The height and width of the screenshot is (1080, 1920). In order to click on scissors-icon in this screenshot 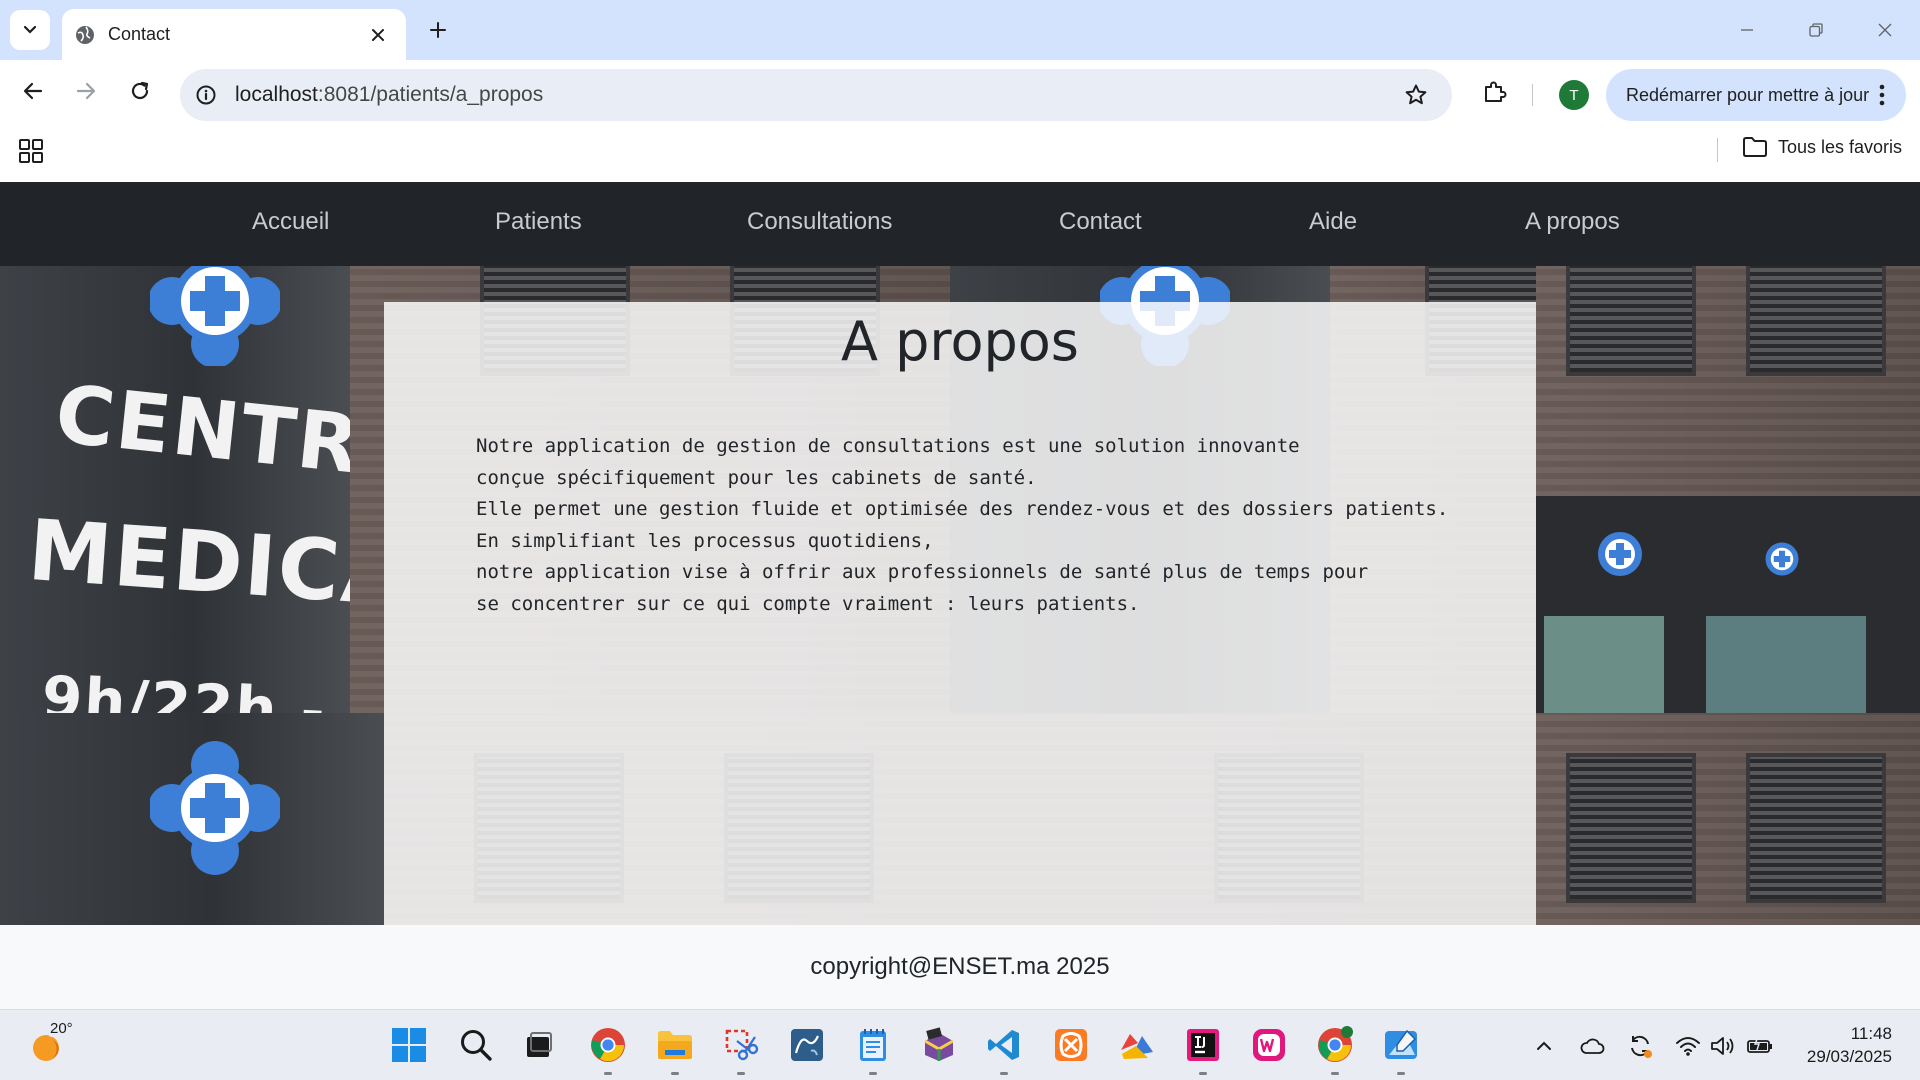, I will do `click(742, 1045)`.